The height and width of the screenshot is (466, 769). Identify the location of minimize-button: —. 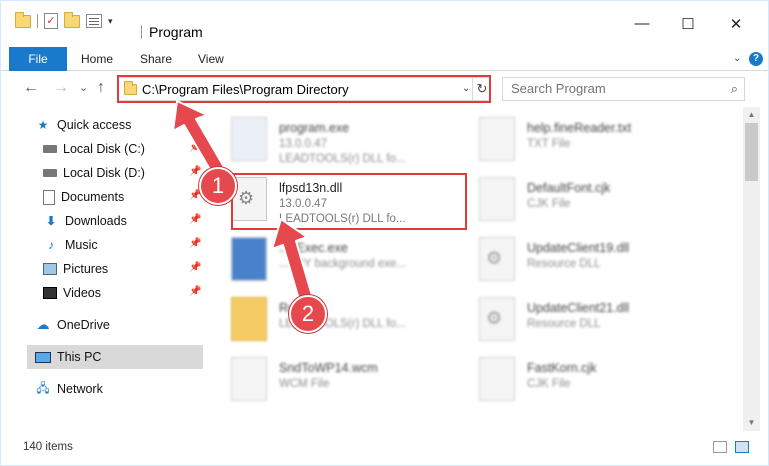
(642, 23).